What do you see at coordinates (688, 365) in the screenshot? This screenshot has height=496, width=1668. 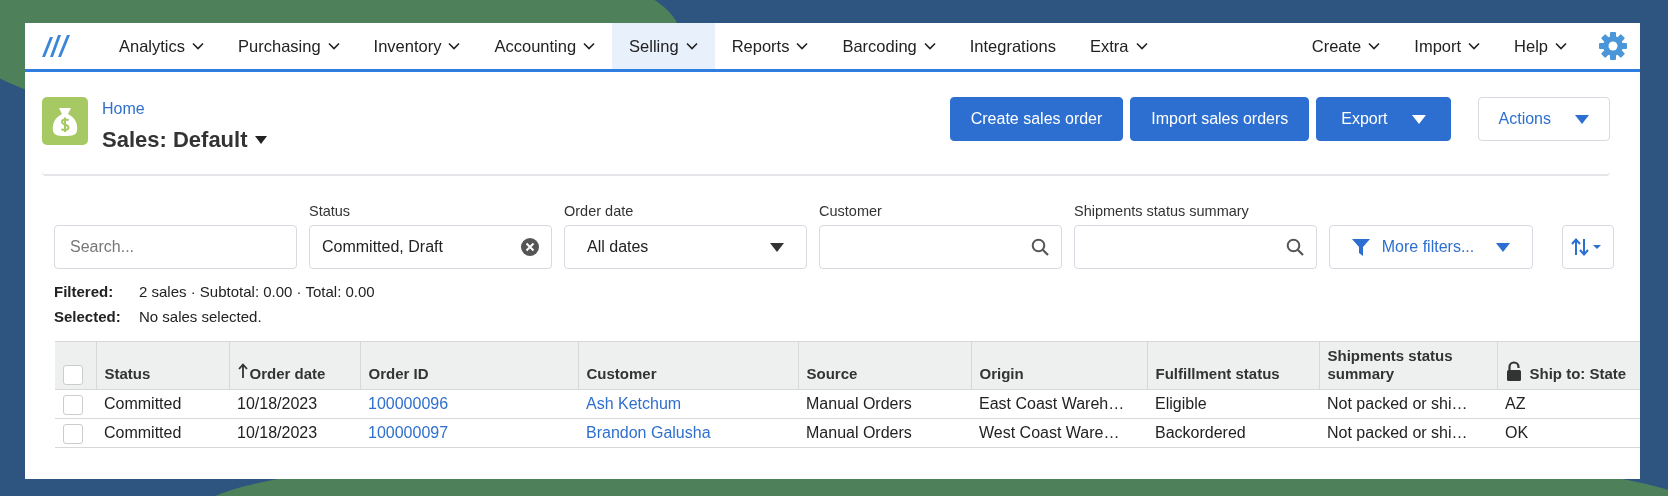 I see `column-header: Customer` at bounding box center [688, 365].